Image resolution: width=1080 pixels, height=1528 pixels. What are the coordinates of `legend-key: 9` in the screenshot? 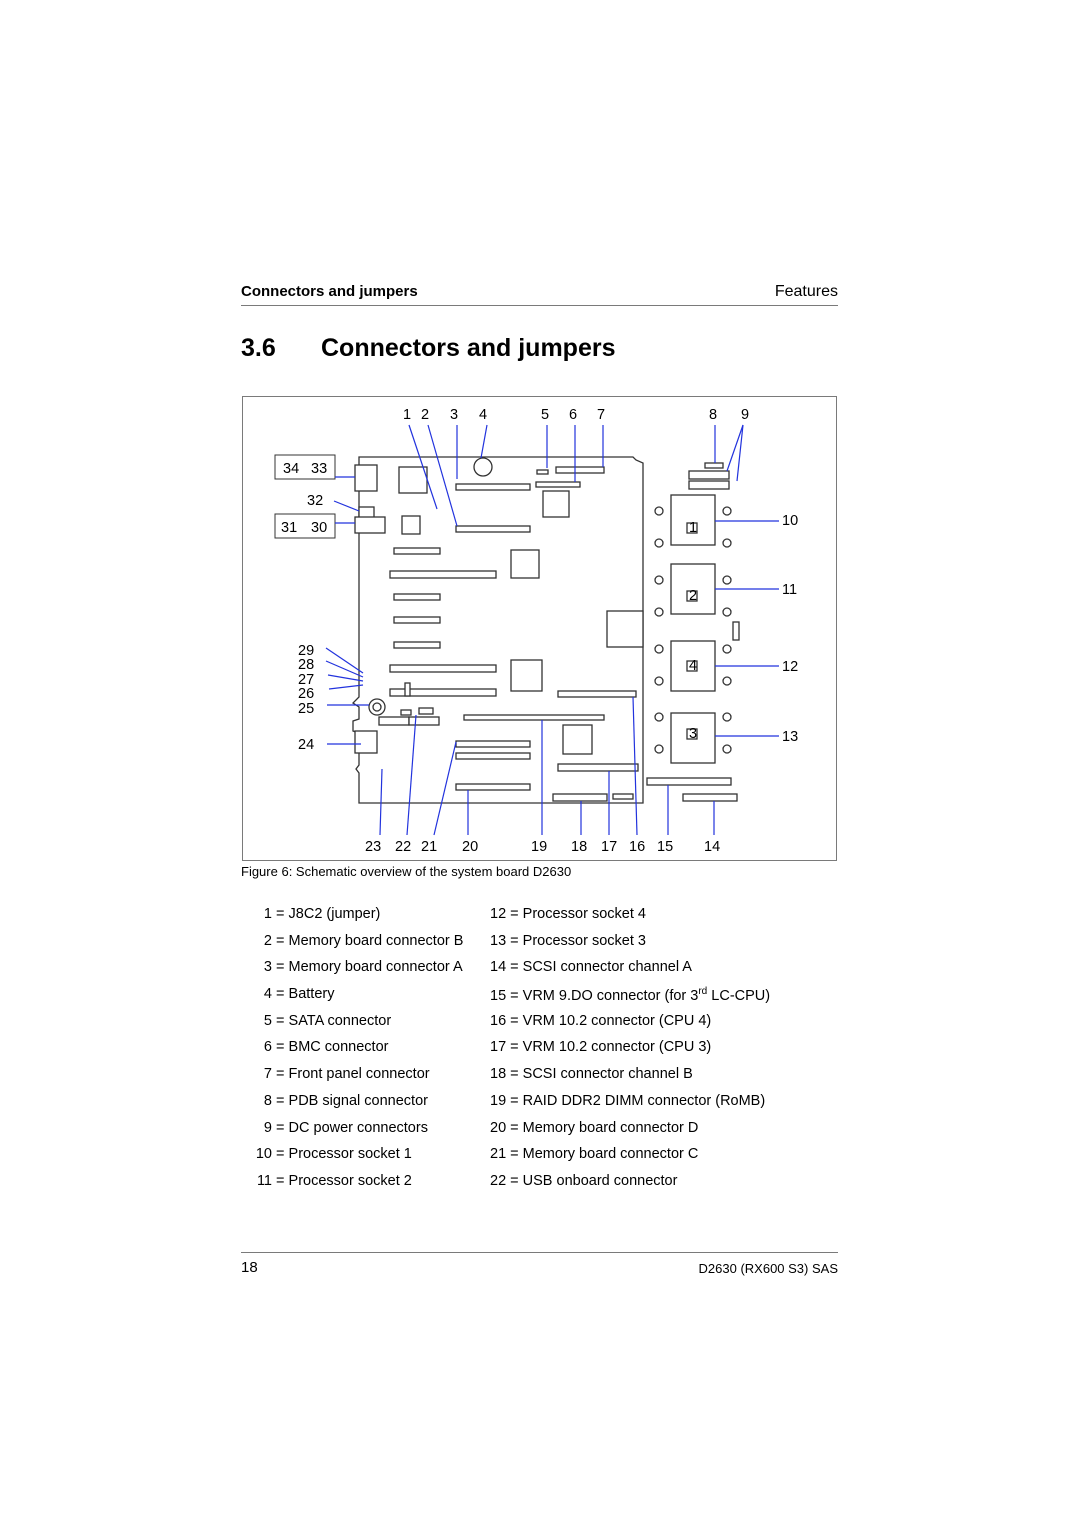 It's located at (267, 1127).